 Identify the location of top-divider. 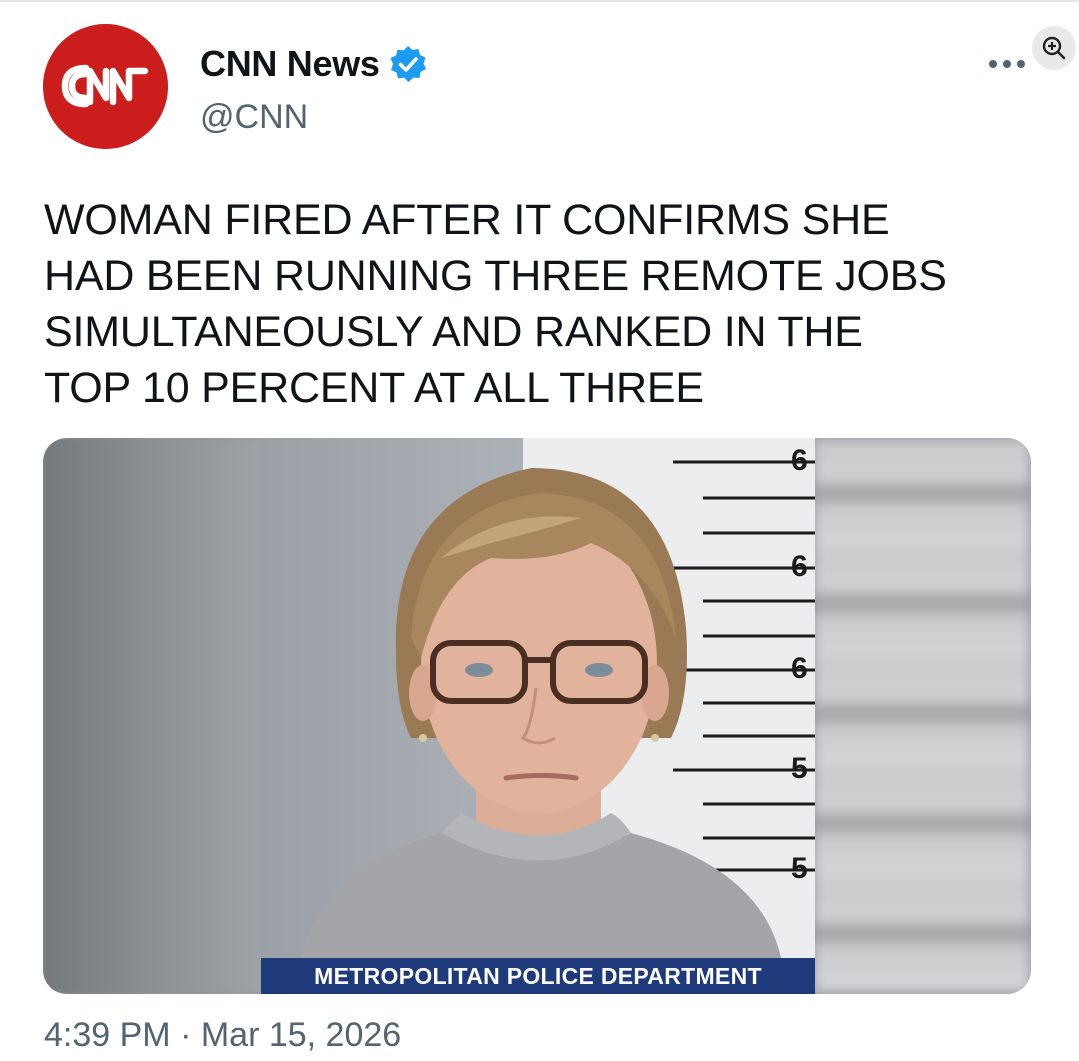
(539, 1).